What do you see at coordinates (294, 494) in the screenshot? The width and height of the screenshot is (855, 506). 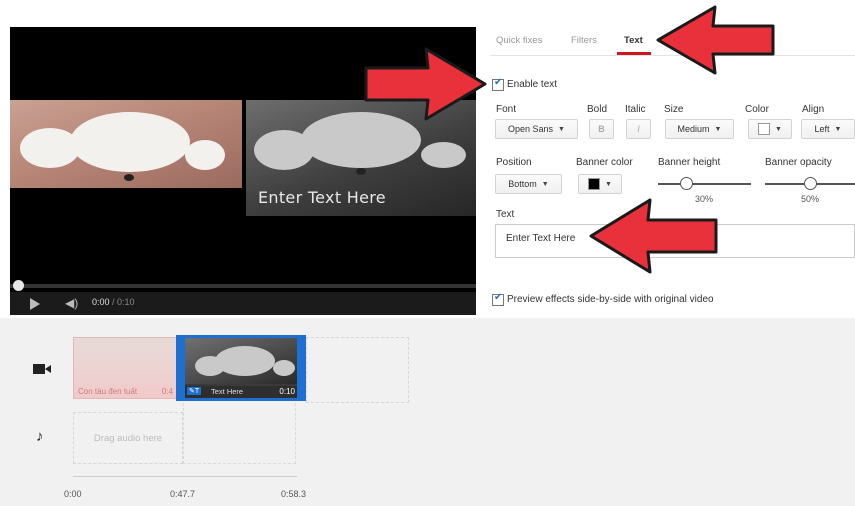 I see `tick-label: 0:58.3` at bounding box center [294, 494].